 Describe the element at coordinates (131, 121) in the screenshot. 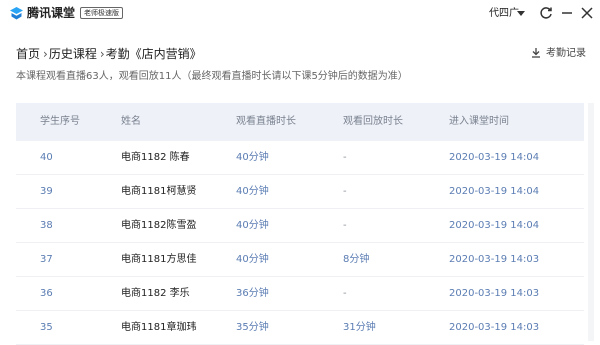

I see `header-name: 姓名` at that location.